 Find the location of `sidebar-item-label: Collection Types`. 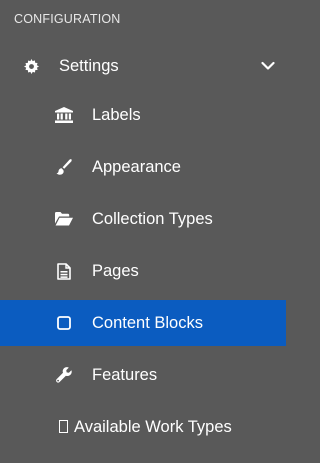

sidebar-item-label: Collection Types is located at coordinates (152, 218).